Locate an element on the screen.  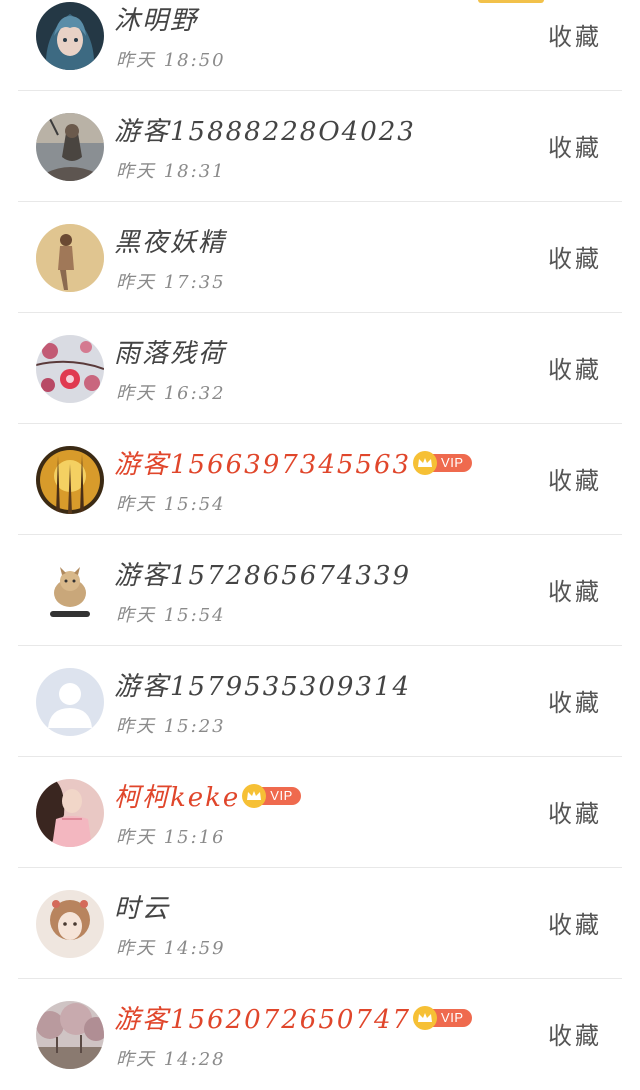
visit-time: 昨天 14:59 is located at coordinates (171, 948).